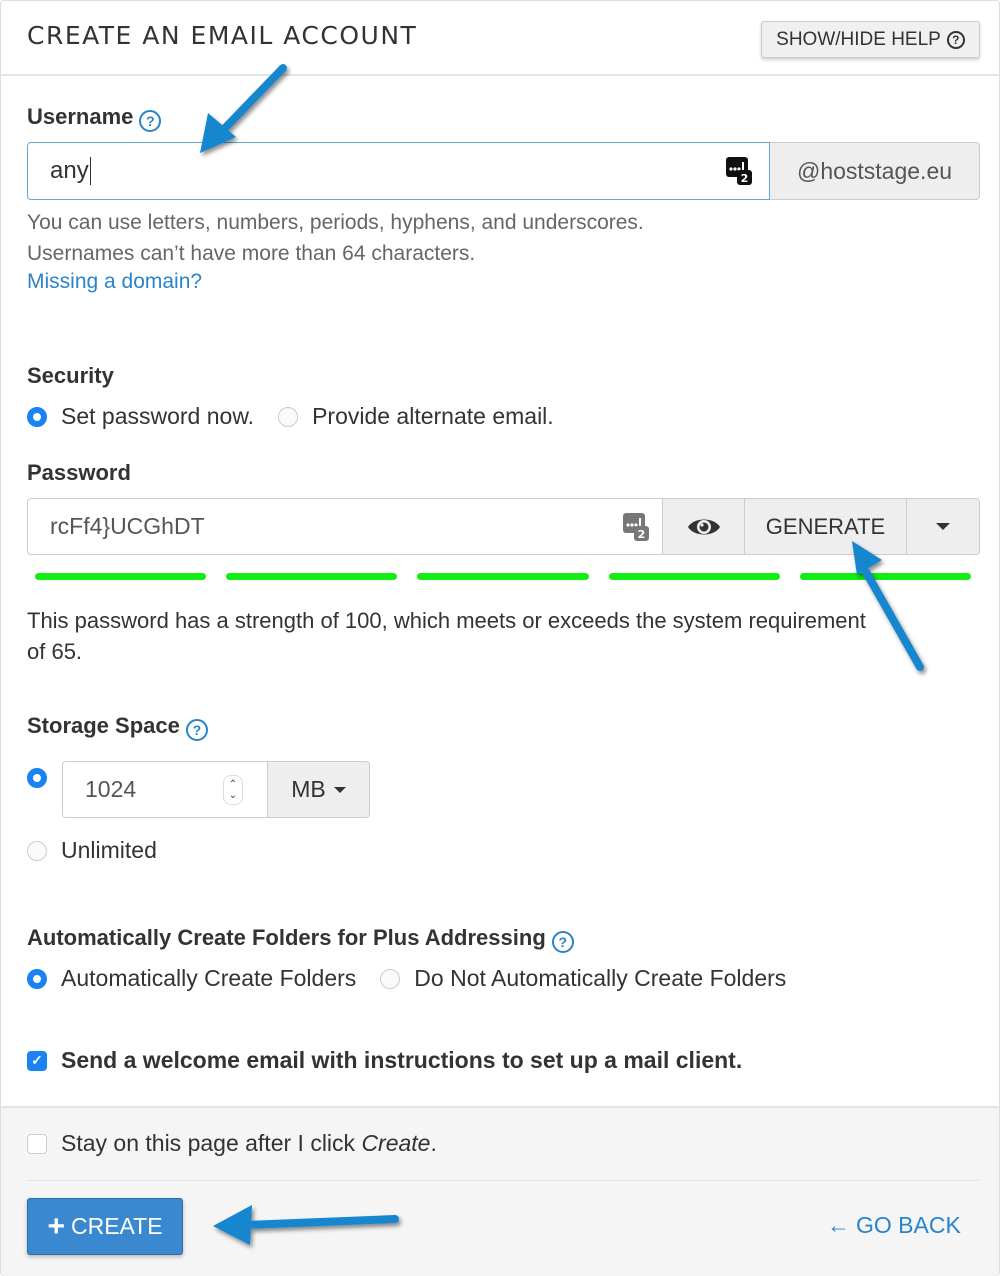  I want to click on radio-label: Do Not Automatically Create Folders, so click(600, 978).